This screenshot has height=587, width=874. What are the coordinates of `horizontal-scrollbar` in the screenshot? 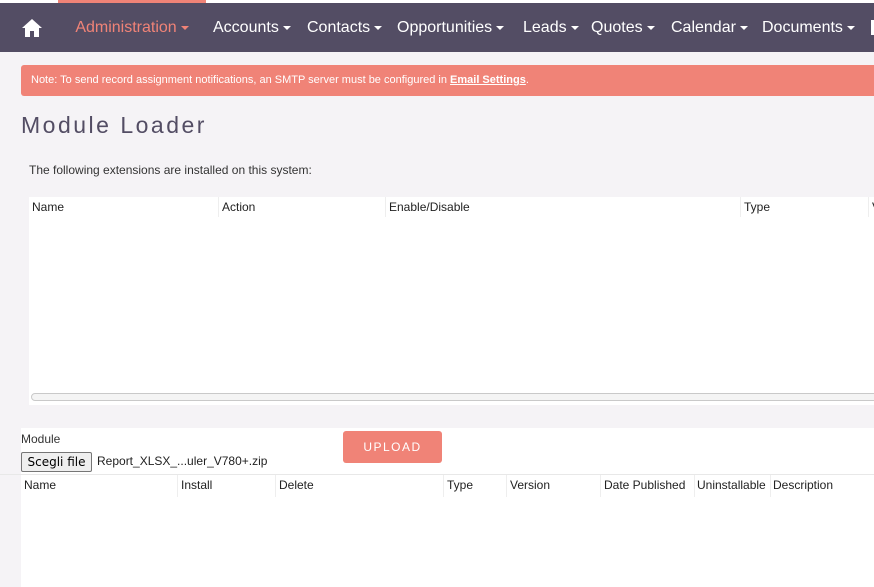 It's located at (451, 397).